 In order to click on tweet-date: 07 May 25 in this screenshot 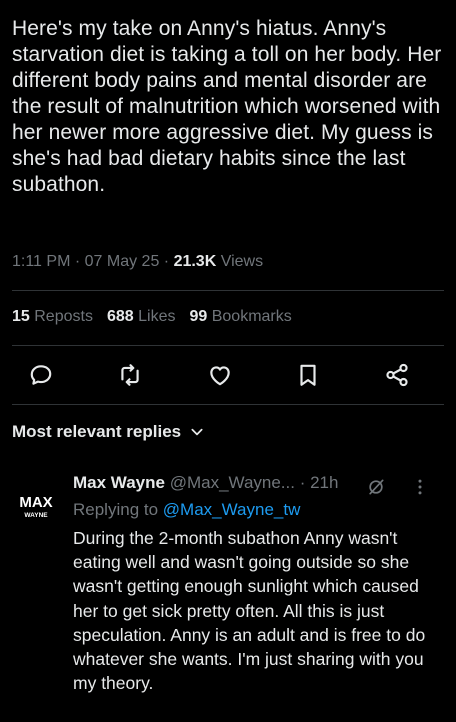, I will do `click(122, 261)`.